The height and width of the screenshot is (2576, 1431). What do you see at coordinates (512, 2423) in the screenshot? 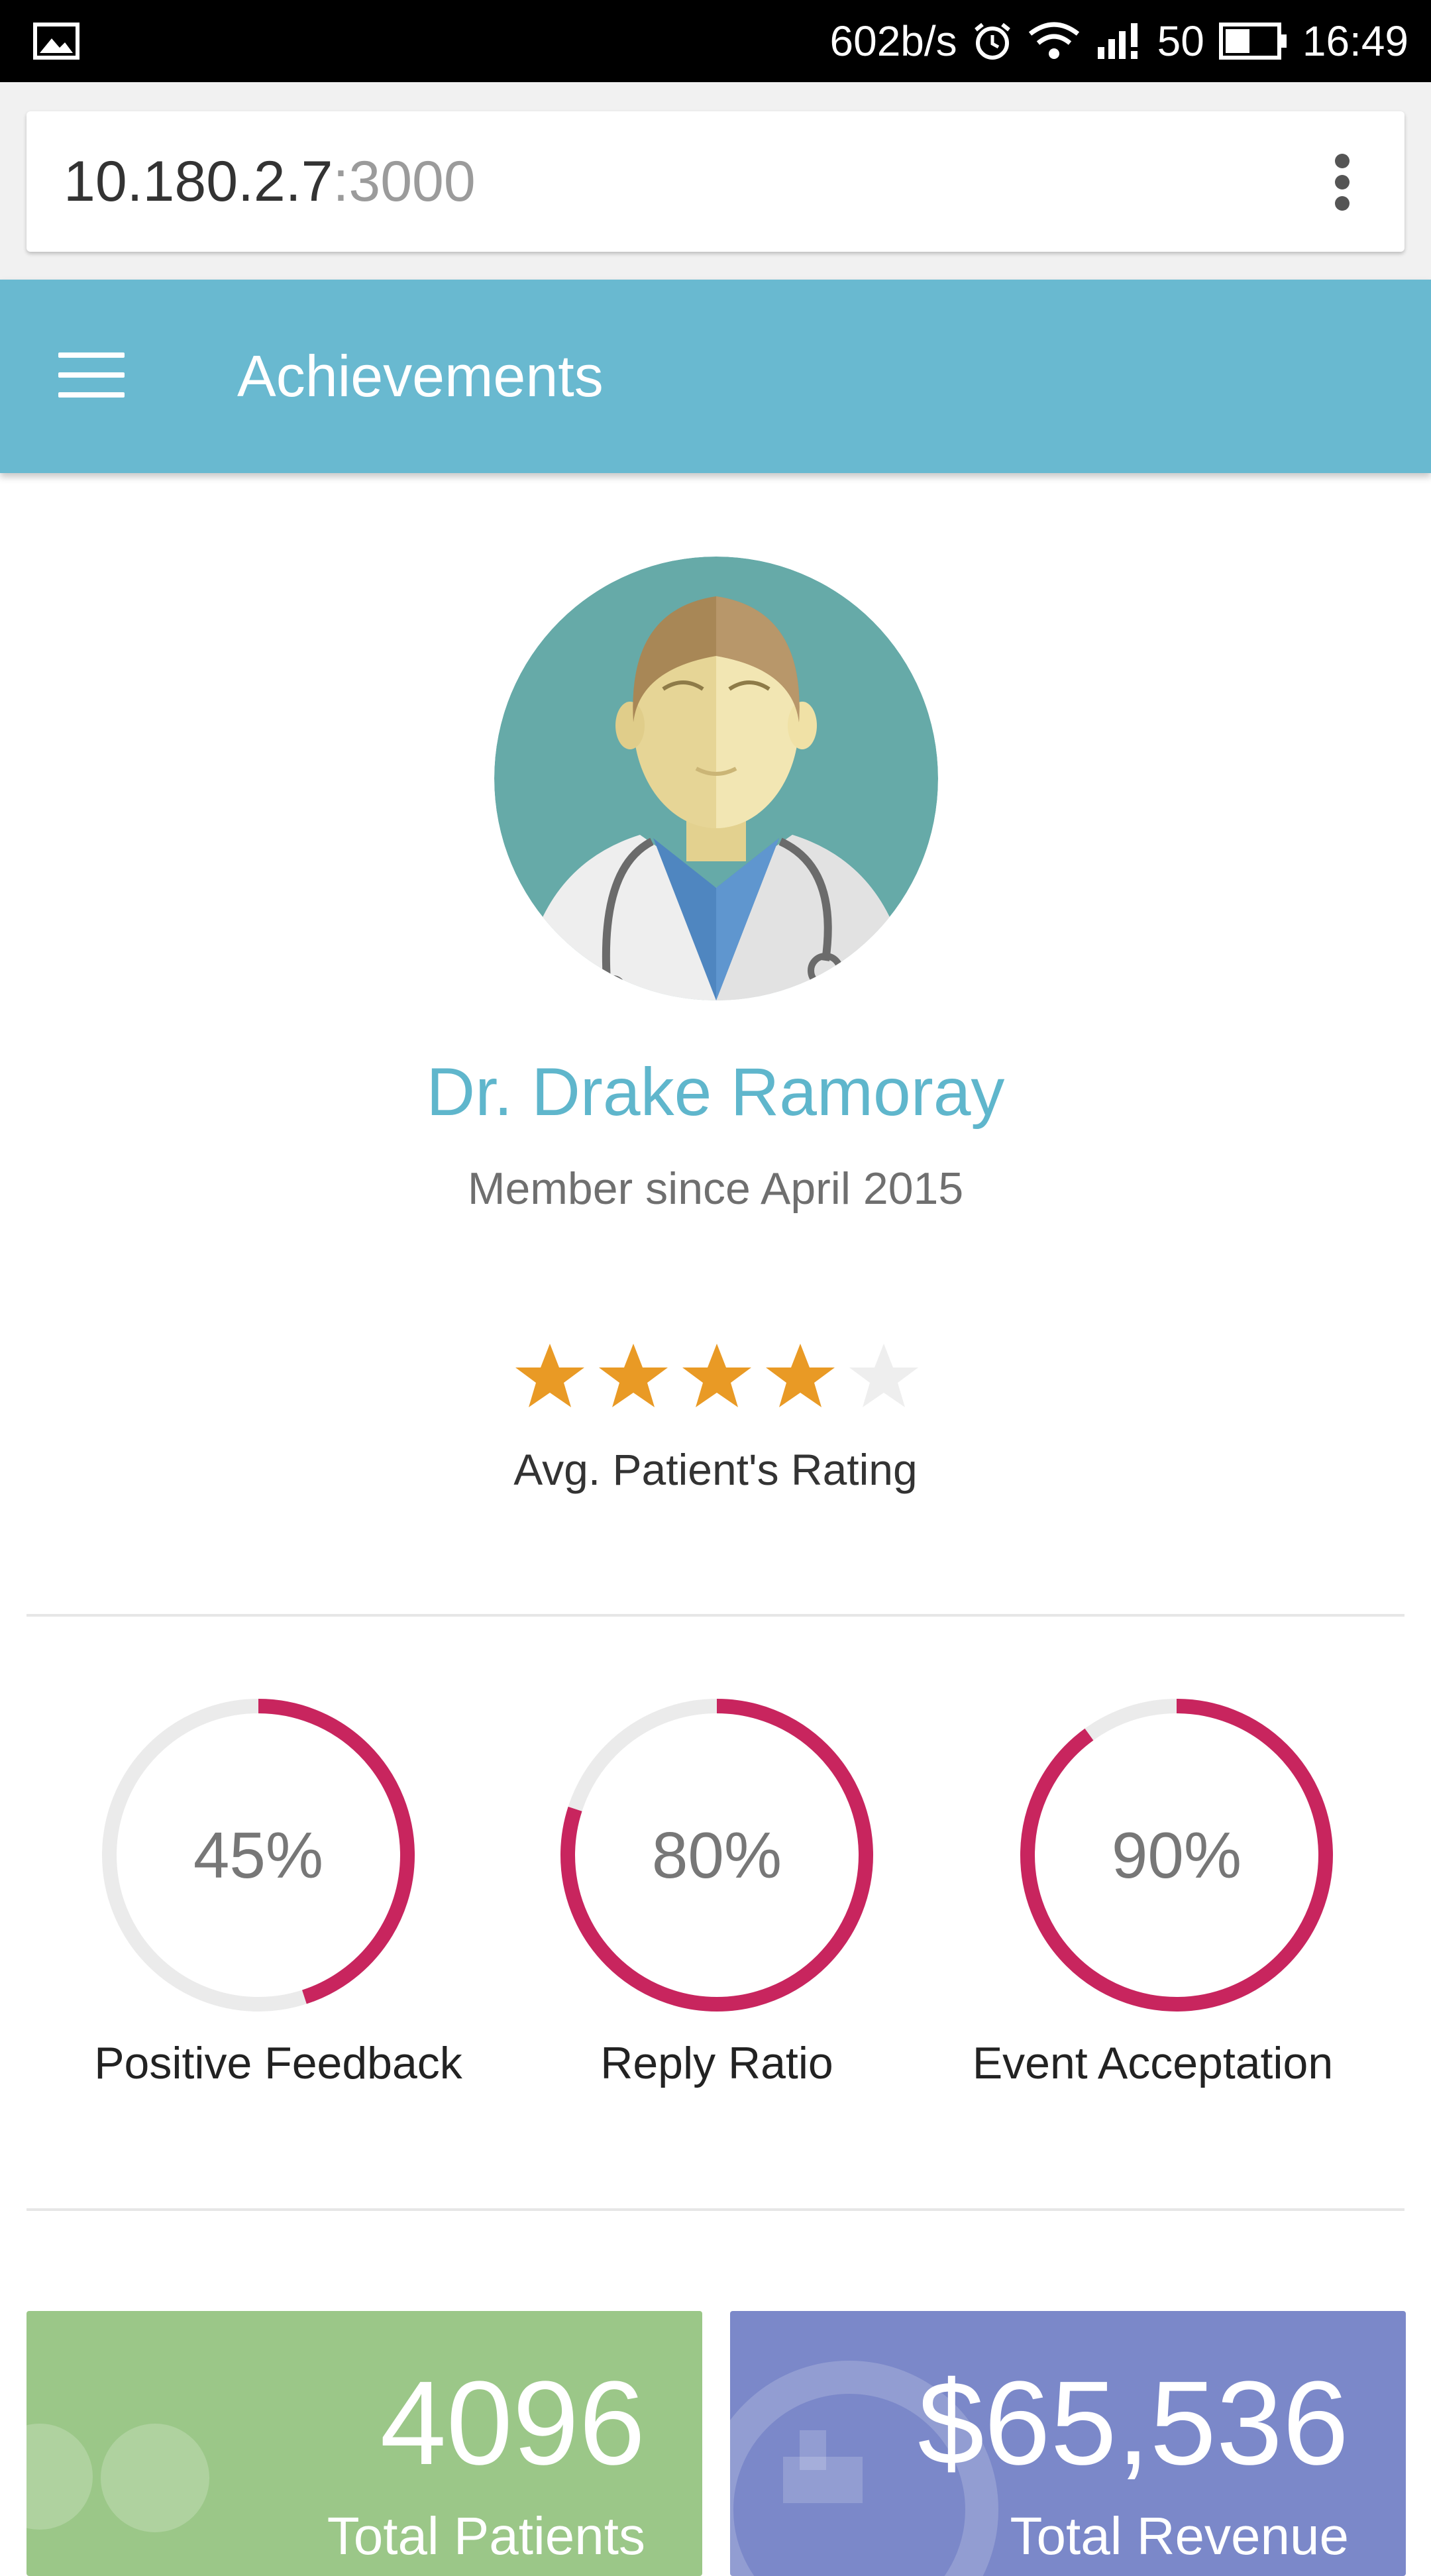
I see `stat-value: 4096` at bounding box center [512, 2423].